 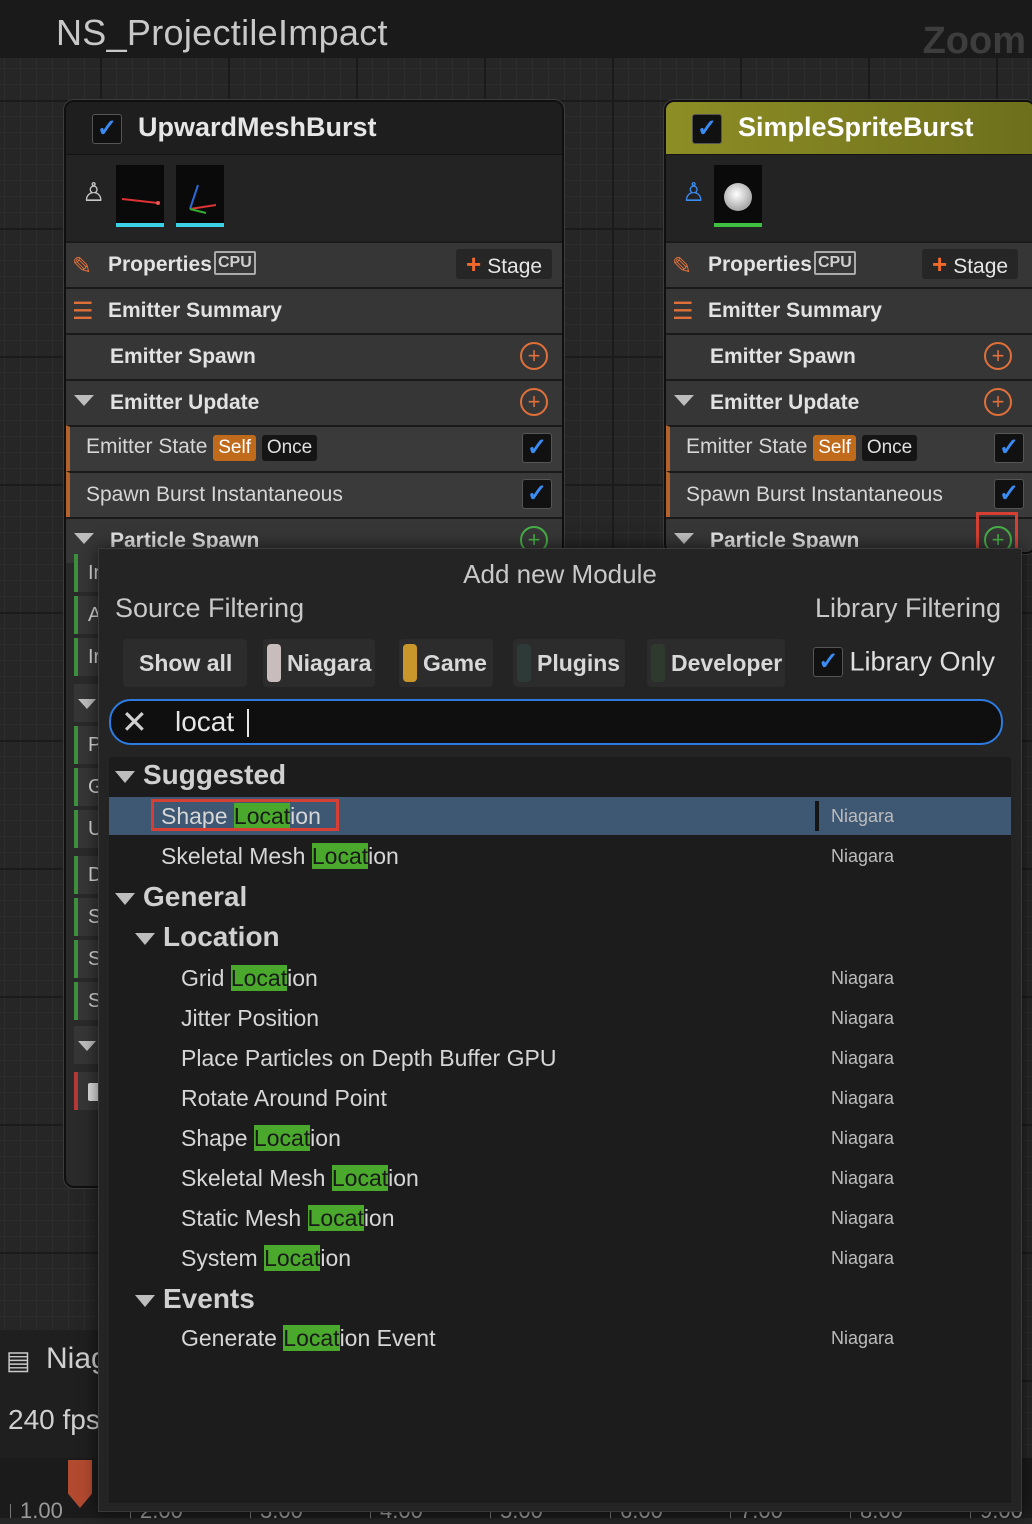 What do you see at coordinates (560, 574) in the screenshot?
I see `popup-title: Add new Module` at bounding box center [560, 574].